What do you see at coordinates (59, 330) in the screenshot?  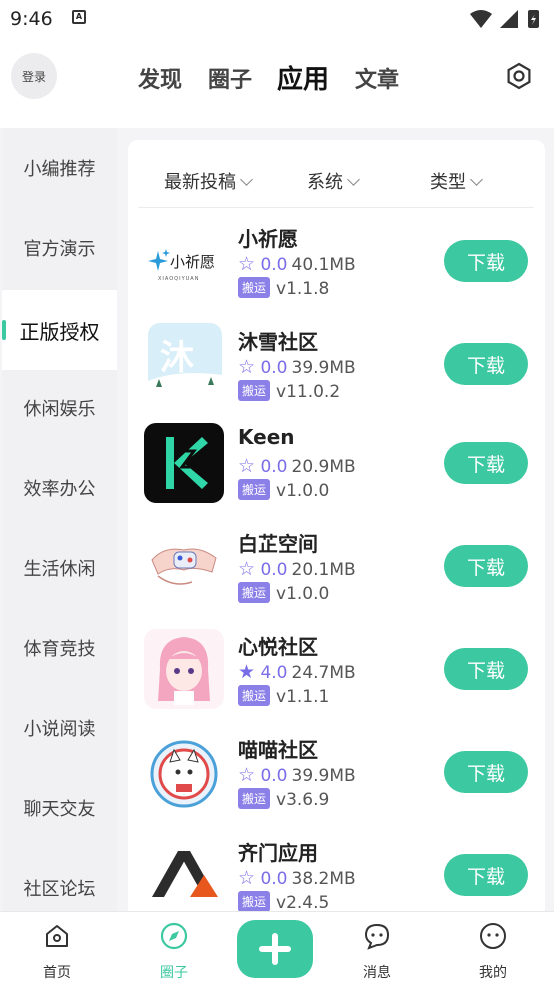 I see `sidebar-item-licensed: 正版授权` at bounding box center [59, 330].